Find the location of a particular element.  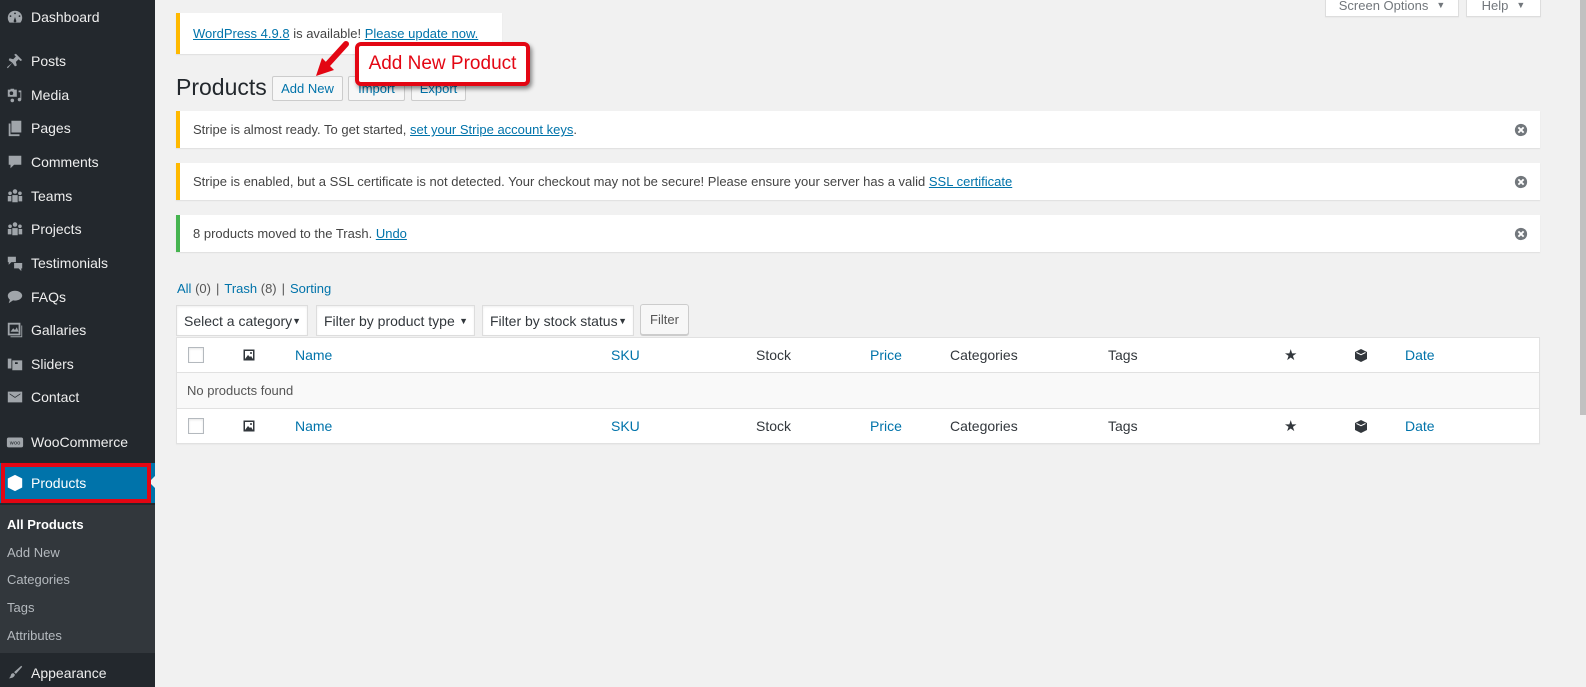

sidebar-item-comments: Comments is located at coordinates (77, 162).